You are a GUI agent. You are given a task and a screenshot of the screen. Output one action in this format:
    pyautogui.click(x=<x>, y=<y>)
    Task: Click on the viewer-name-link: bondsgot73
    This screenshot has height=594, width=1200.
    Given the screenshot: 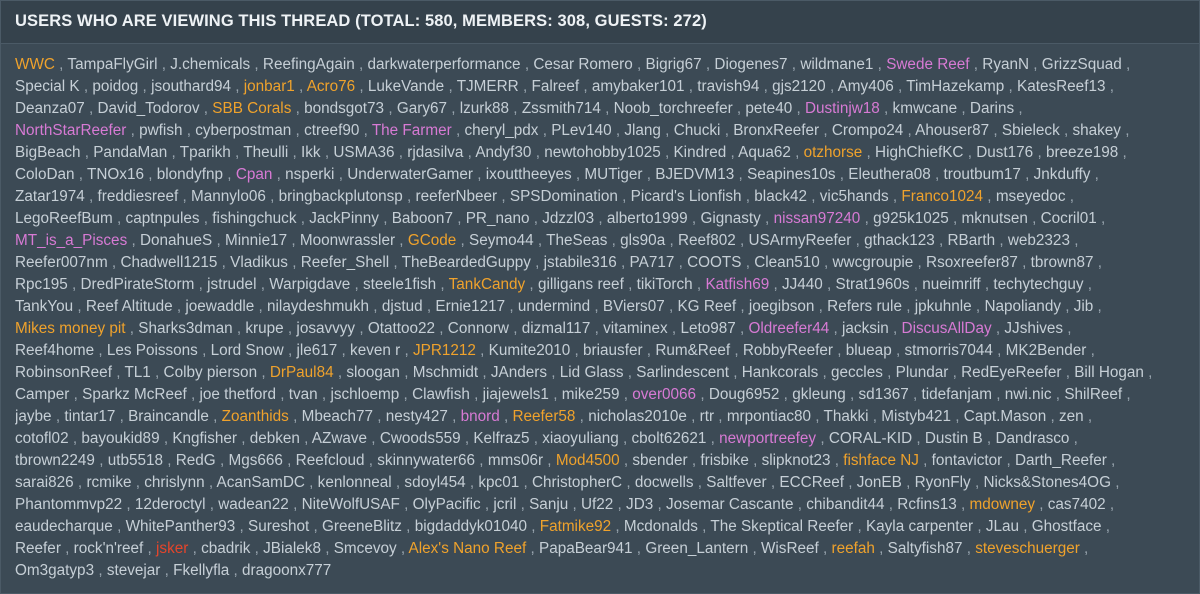 What is the action you would take?
    pyautogui.click(x=344, y=108)
    